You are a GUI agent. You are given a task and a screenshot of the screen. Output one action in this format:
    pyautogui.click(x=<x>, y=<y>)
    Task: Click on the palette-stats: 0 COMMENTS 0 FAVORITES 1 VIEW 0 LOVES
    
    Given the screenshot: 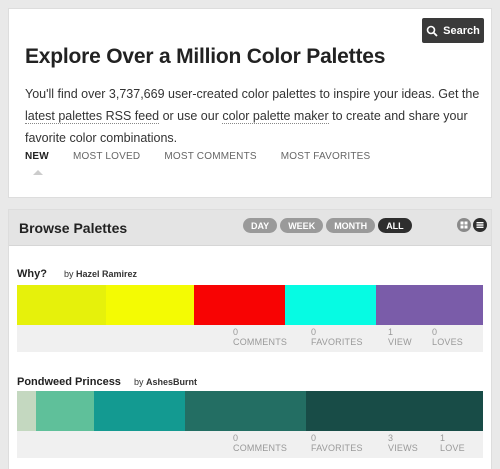 What is the action you would take?
    pyautogui.click(x=250, y=338)
    